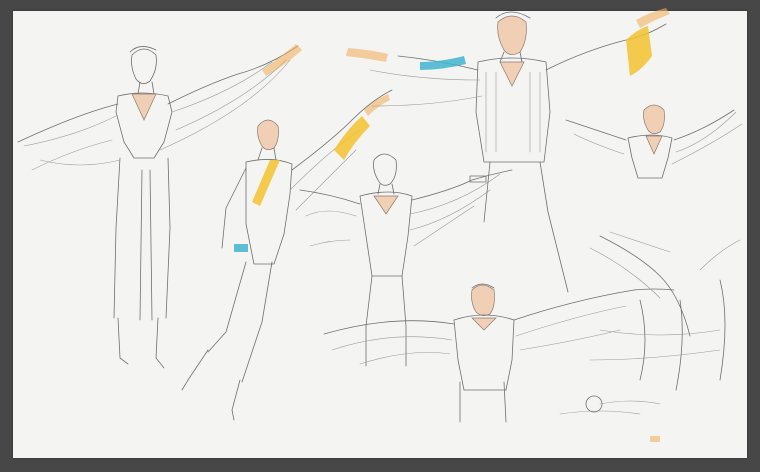 This screenshot has height=472, width=760. I want to click on figure-3-center, so click(406, 260).